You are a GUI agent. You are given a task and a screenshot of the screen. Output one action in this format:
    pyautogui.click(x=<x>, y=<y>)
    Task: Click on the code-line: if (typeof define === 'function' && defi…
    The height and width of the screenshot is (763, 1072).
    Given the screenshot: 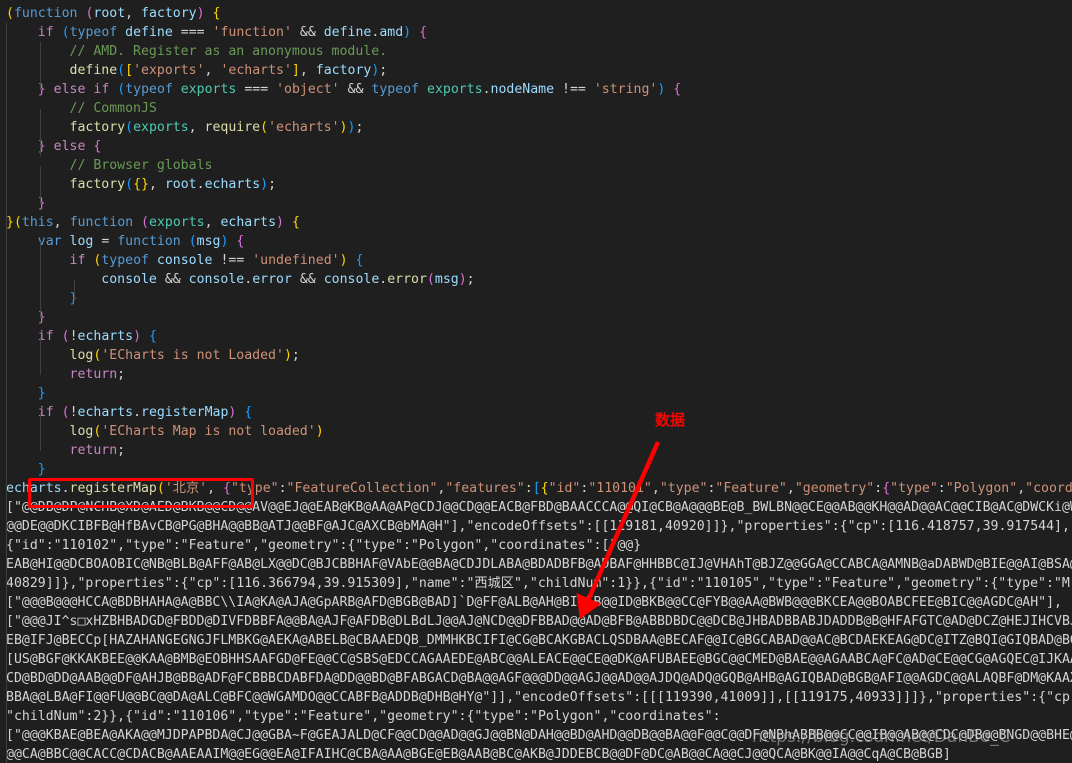 What is the action you would take?
    pyautogui.click(x=232, y=32)
    